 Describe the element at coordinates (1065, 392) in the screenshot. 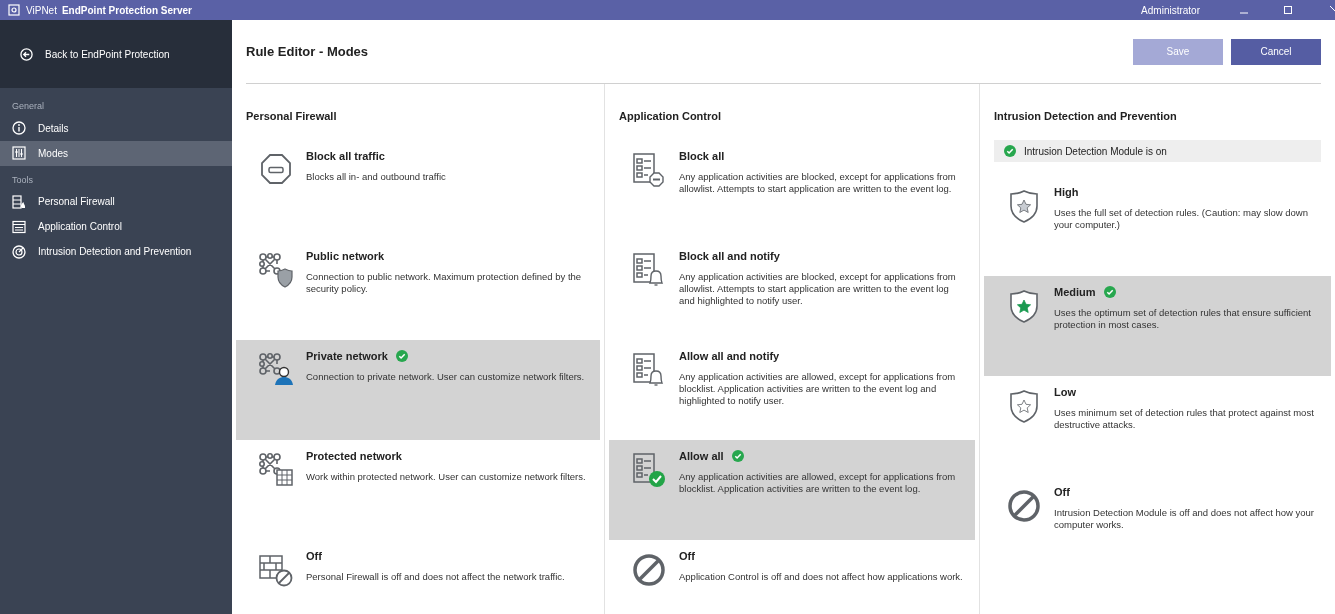

I see `option-title: Low` at that location.